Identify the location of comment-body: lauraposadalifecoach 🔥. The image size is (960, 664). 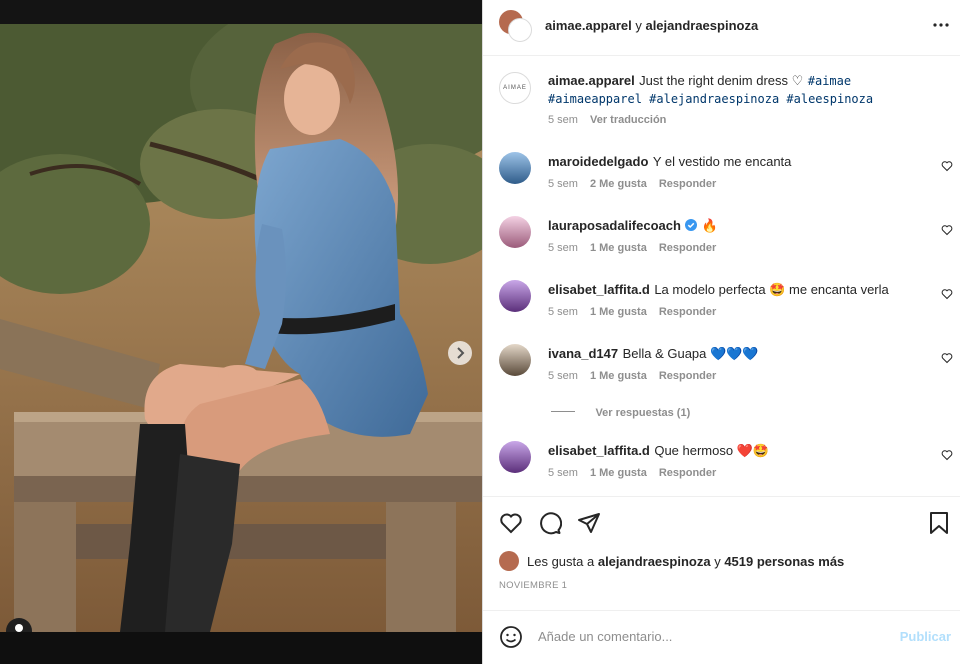
(633, 226).